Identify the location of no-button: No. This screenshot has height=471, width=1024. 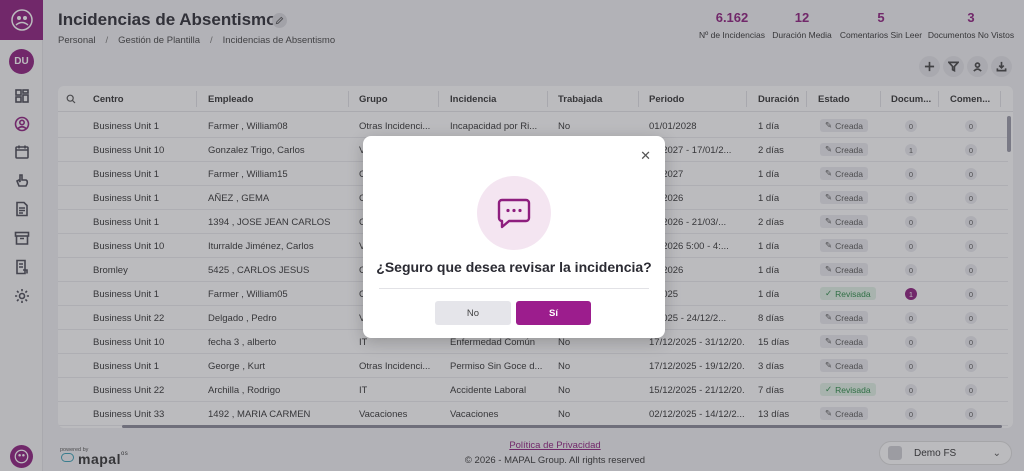
(473, 313).